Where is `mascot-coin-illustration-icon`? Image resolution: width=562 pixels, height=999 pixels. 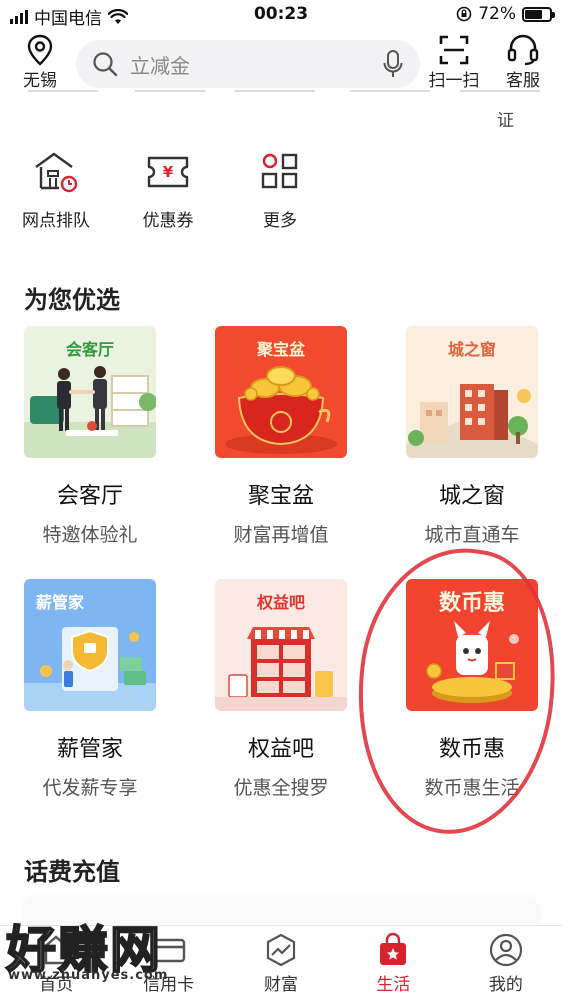
mascot-coin-illustration-icon is located at coordinates (472, 662).